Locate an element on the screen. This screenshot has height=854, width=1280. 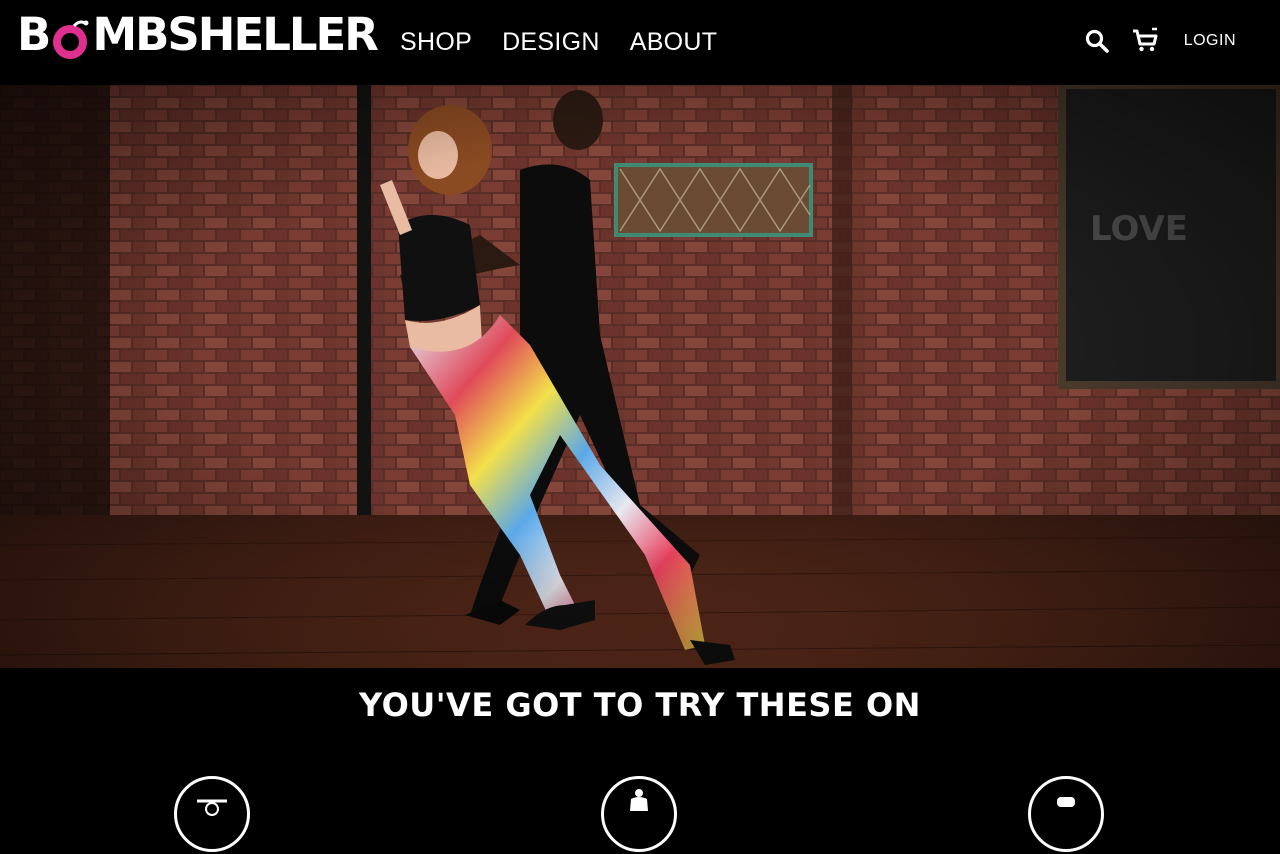
top-navigation-bar: B MBSHELLER SHOP DESIGN ABOUT LOGIN is located at coordinates (640, 42).